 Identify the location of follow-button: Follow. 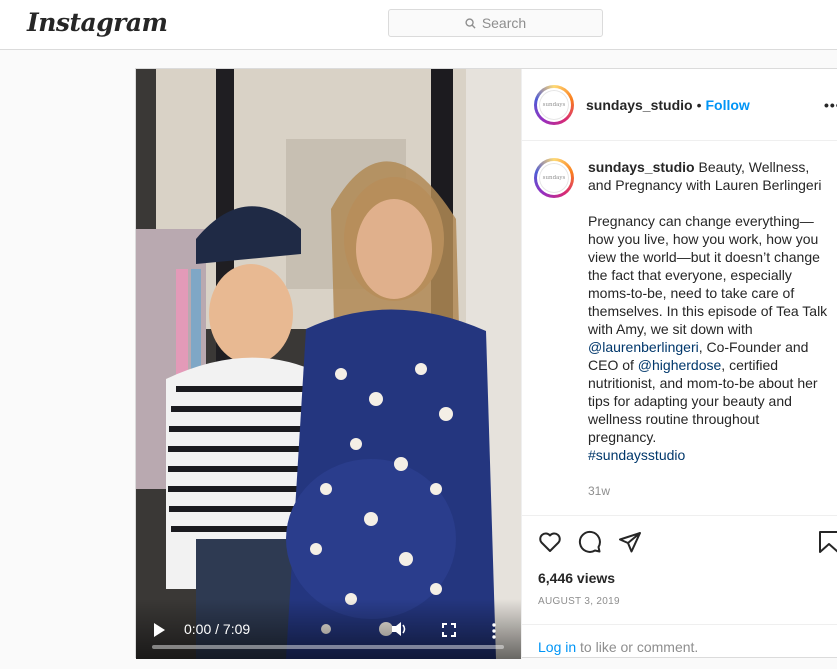
(728, 105).